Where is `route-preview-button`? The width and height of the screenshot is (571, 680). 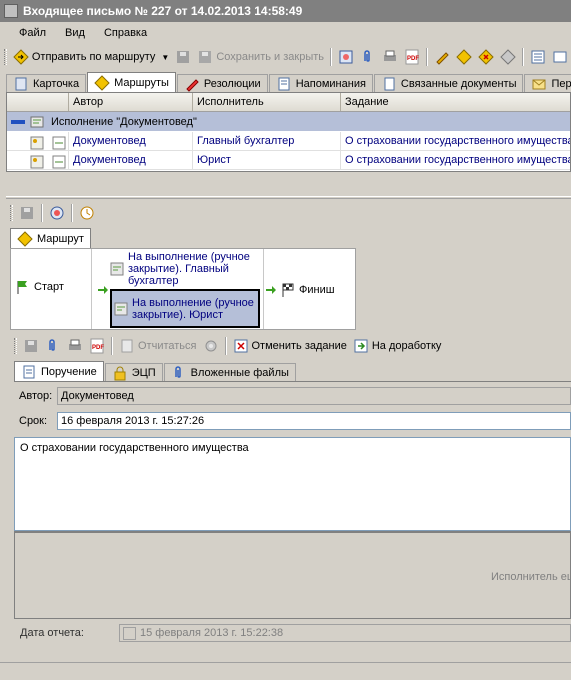
route-preview-button is located at coordinates (57, 213).